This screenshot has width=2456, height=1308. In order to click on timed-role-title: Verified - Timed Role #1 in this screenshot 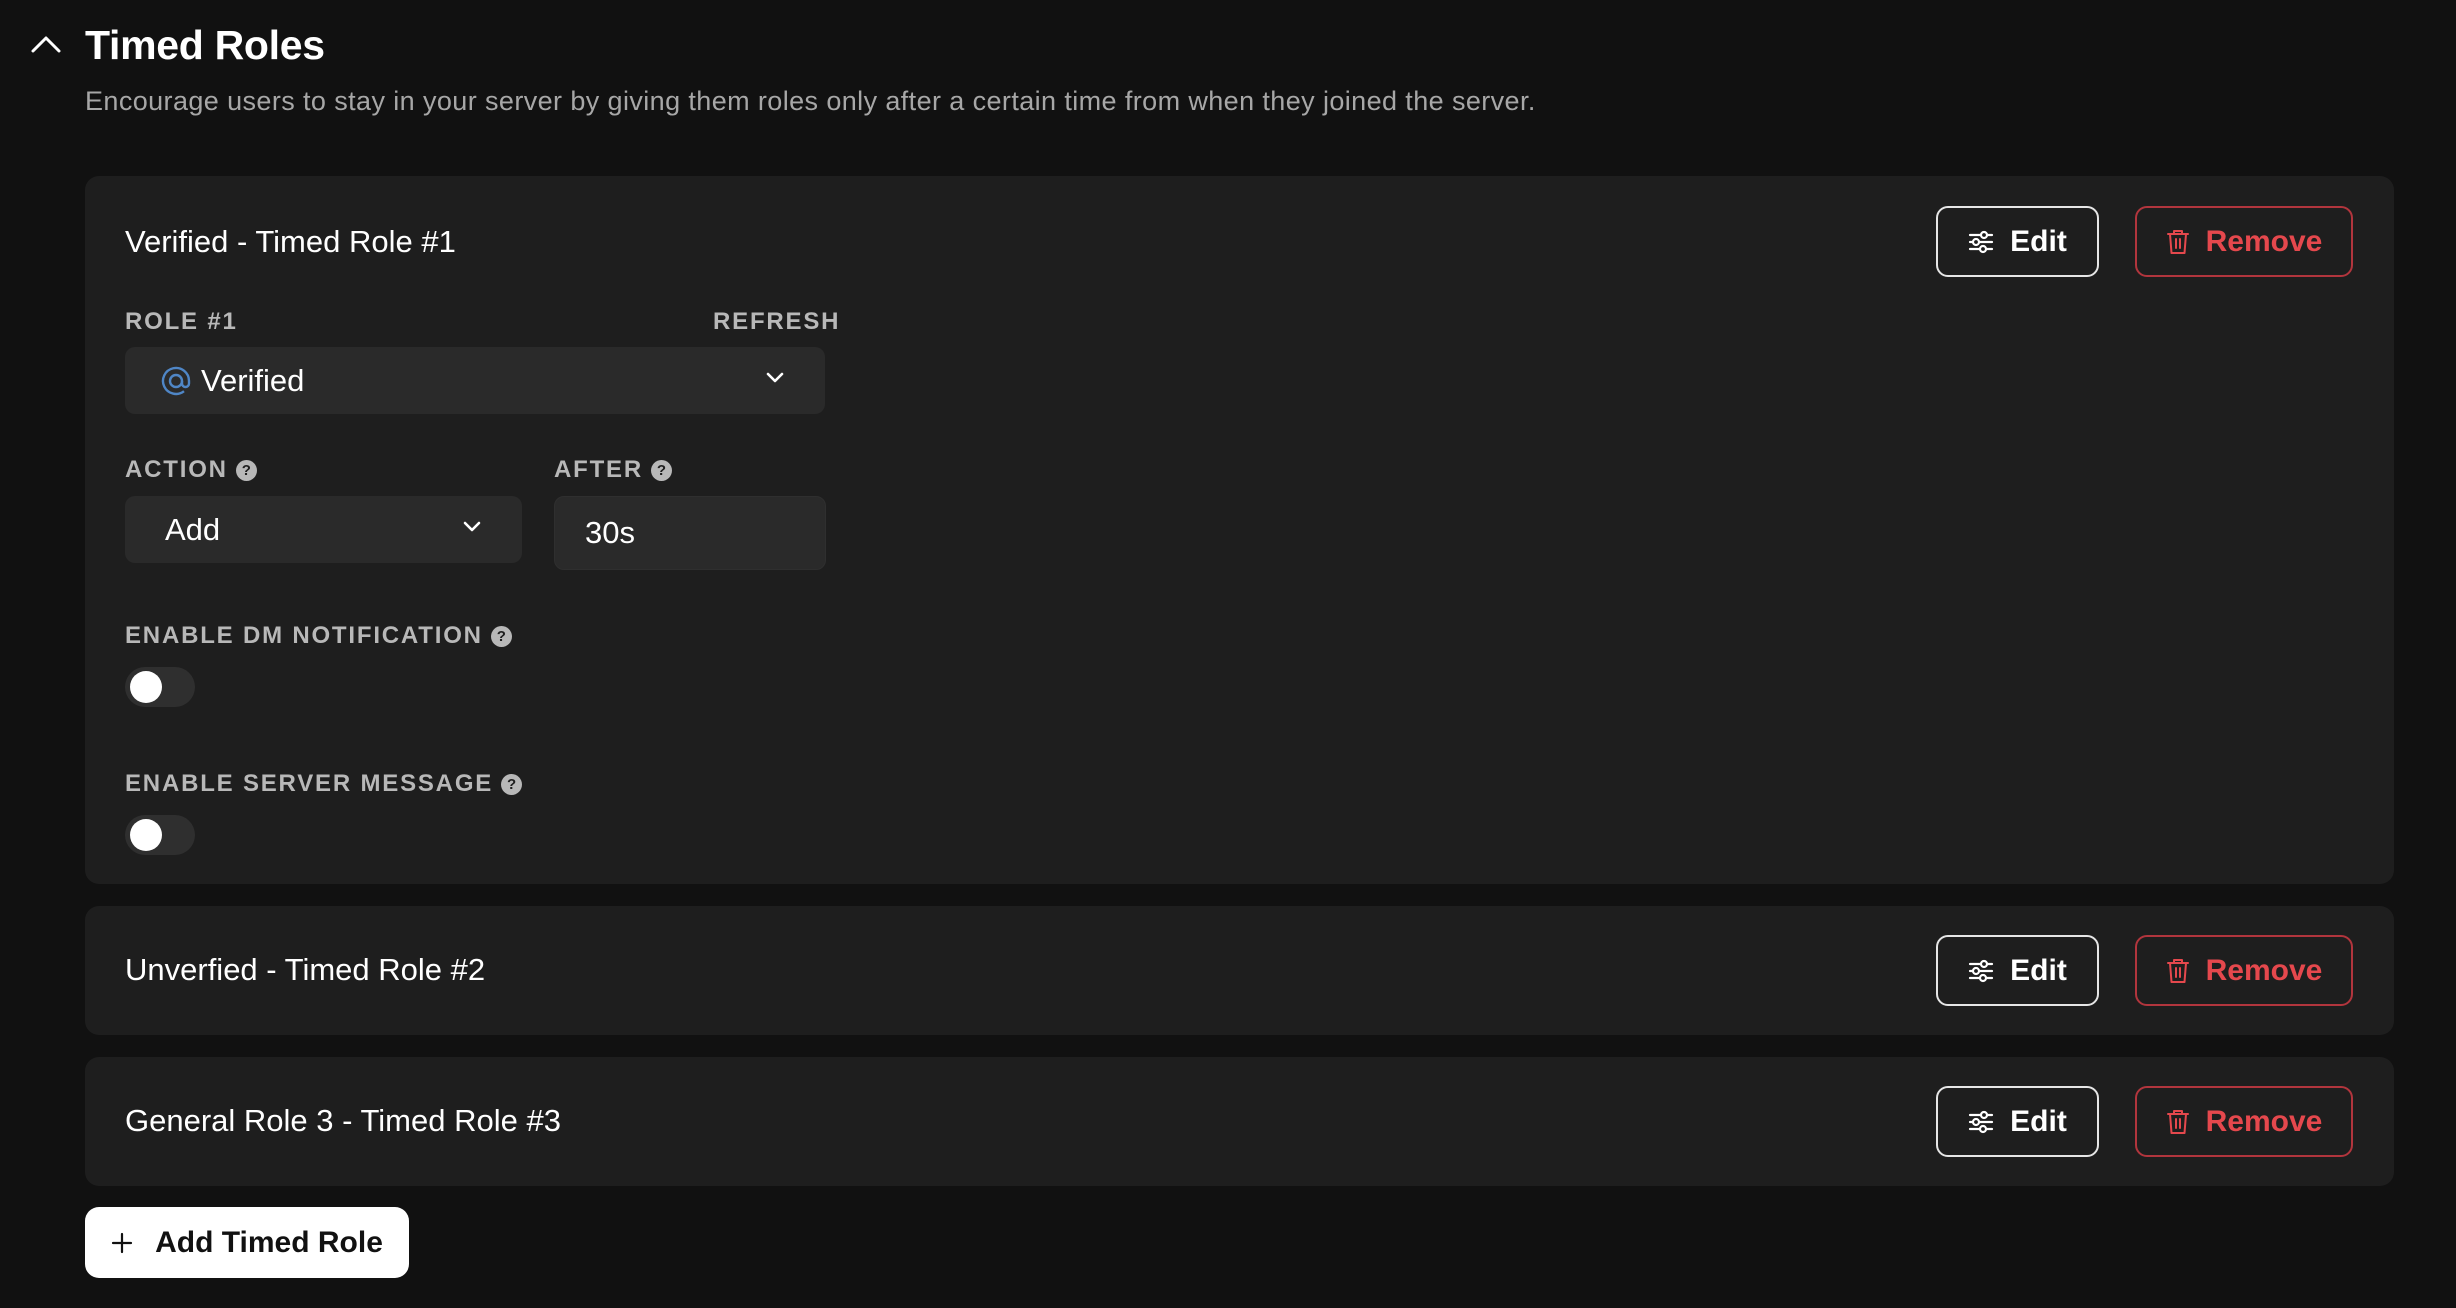, I will do `click(290, 241)`.